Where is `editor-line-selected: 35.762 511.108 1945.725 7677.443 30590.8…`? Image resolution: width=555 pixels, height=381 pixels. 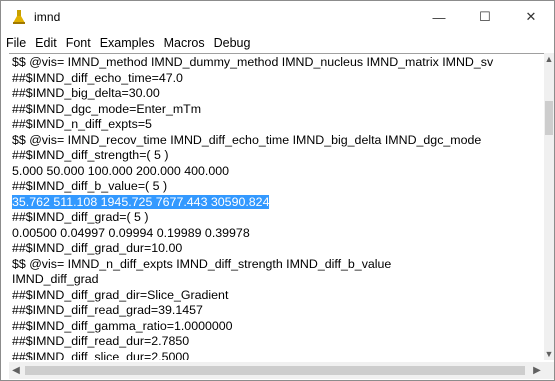
editor-line-selected: 35.762 511.108 1945.725 7677.443 30590.8… is located at coordinates (277, 202).